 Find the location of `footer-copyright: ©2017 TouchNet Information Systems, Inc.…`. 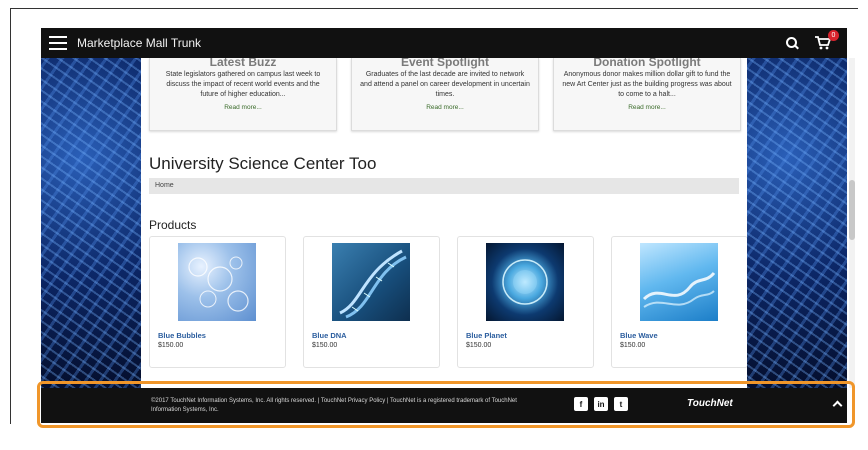

footer-copyright: ©2017 TouchNet Information Systems, Inc.… is located at coordinates (334, 405).